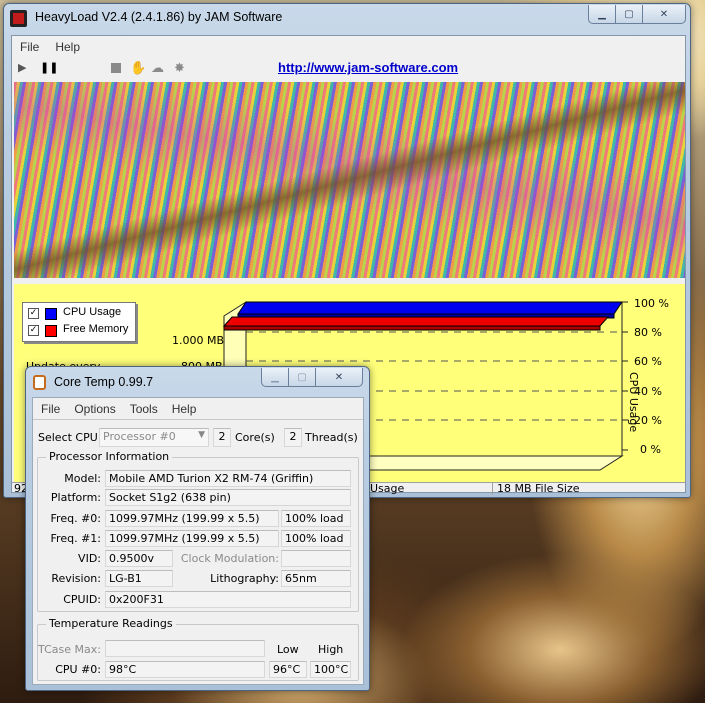 Image resolution: width=705 pixels, height=703 pixels. Describe the element at coordinates (75, 518) in the screenshot. I see `freq0-label: Freq. #0:` at that location.